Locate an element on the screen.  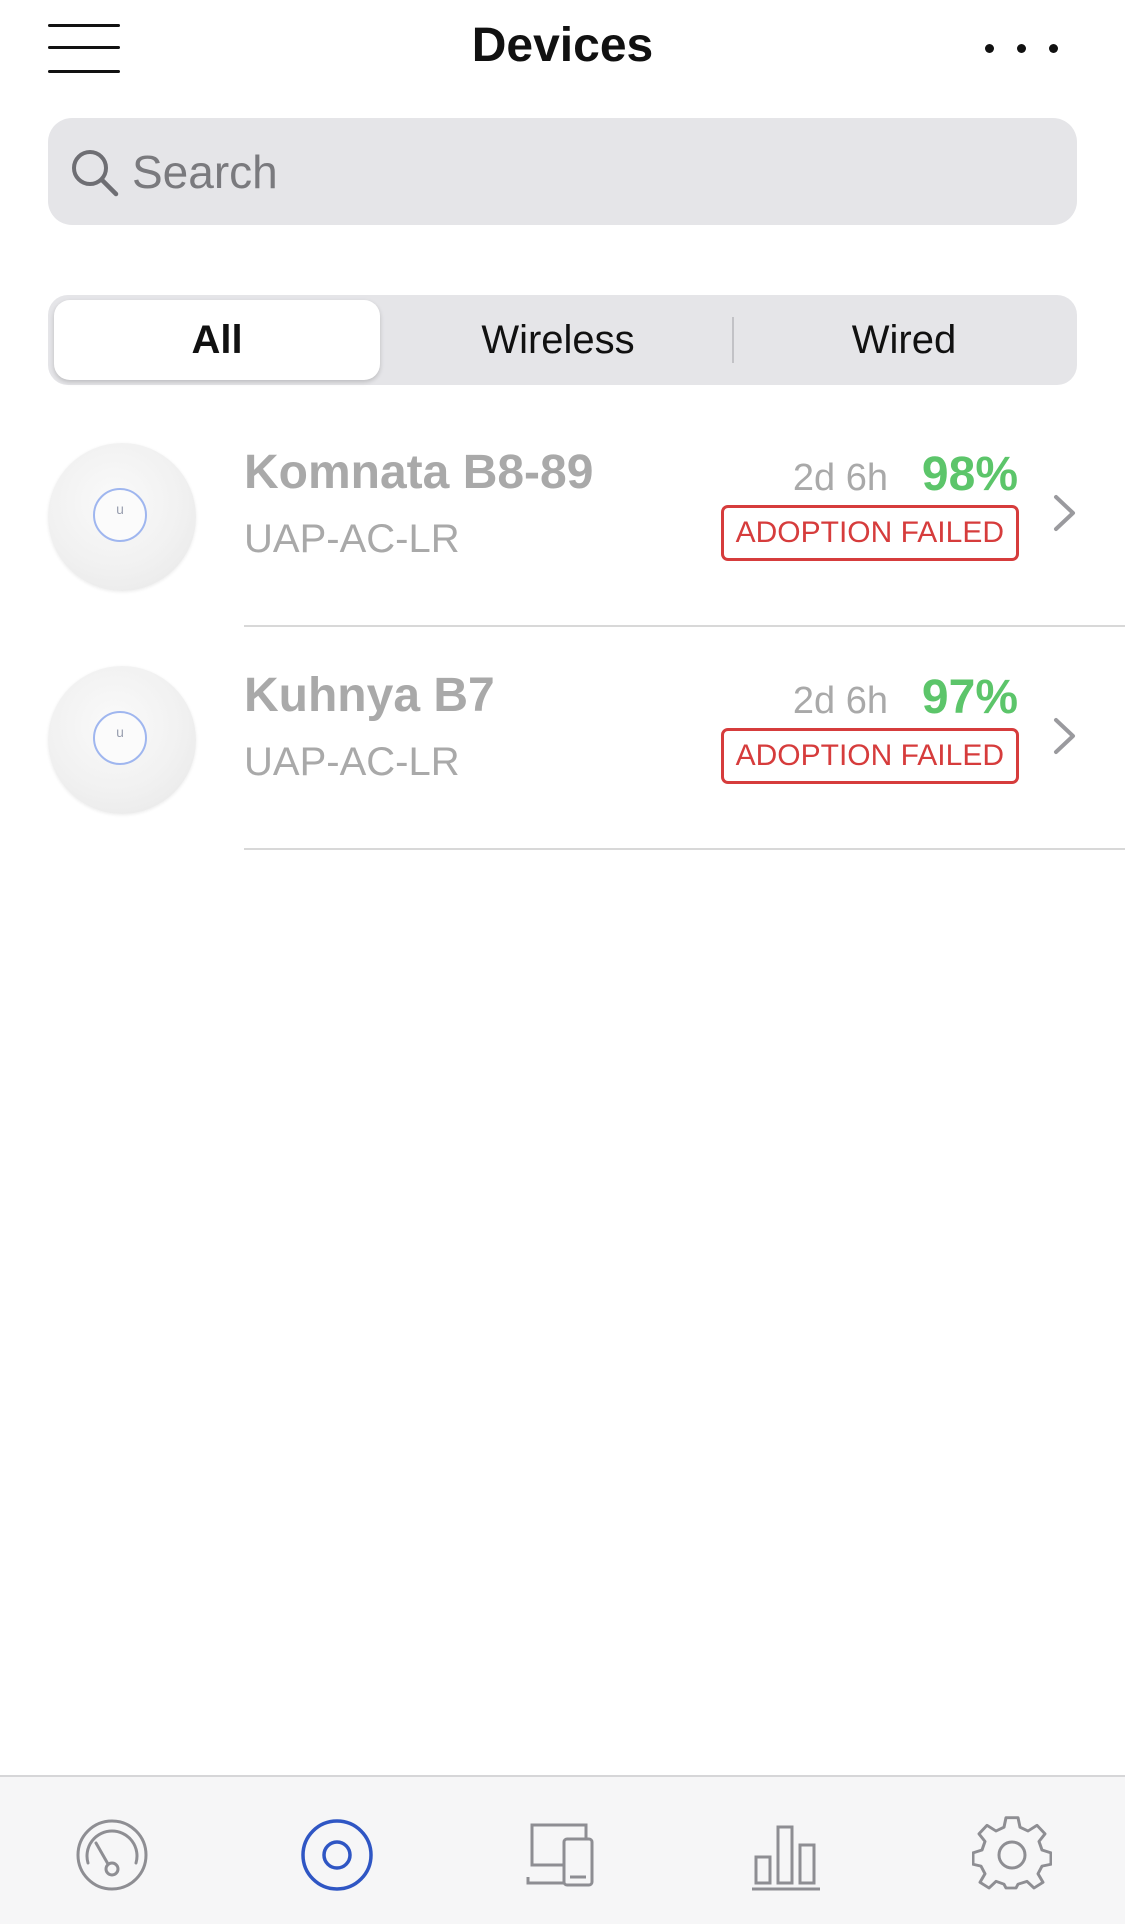
statistics-icon is located at coordinates (788, 1855).